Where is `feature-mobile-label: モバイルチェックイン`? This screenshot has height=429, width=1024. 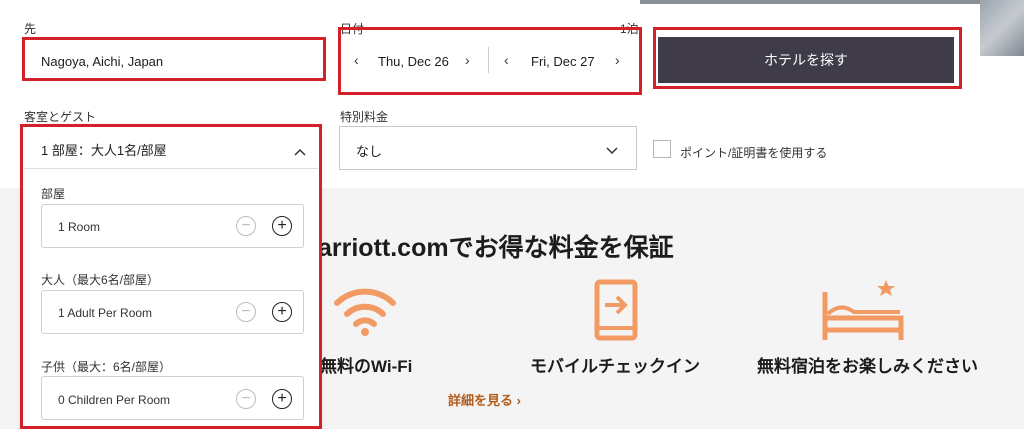
feature-mobile-label: モバイルチェックイン is located at coordinates (615, 366).